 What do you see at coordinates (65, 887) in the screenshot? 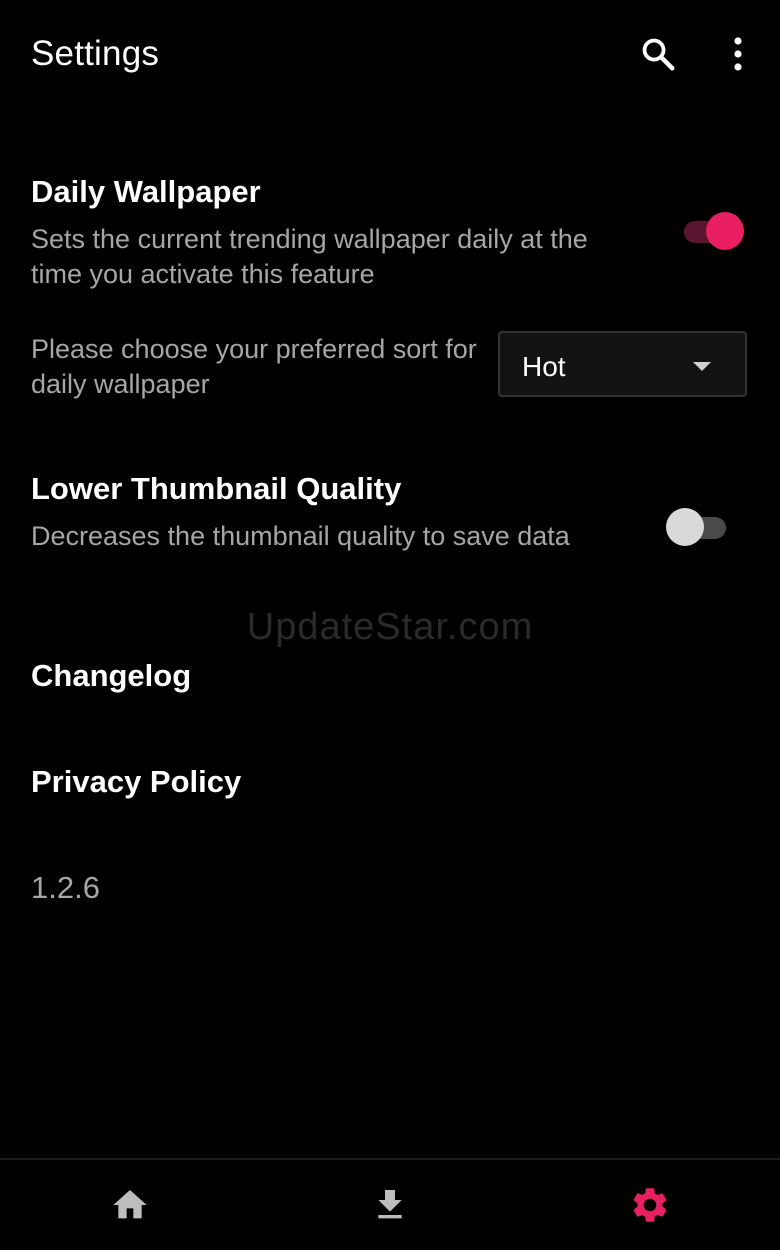
I see `app-version: 1.2.6` at bounding box center [65, 887].